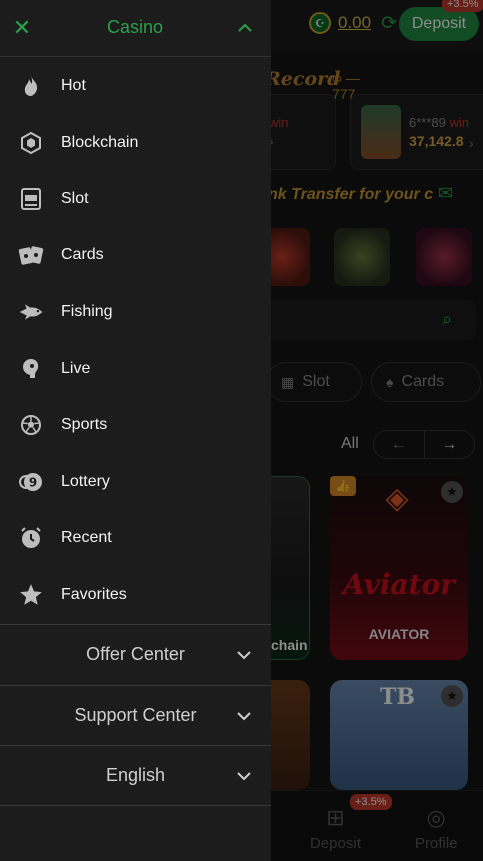  What do you see at coordinates (135, 482) in the screenshot?
I see `menu-item-lottery: 9 Lottery` at bounding box center [135, 482].